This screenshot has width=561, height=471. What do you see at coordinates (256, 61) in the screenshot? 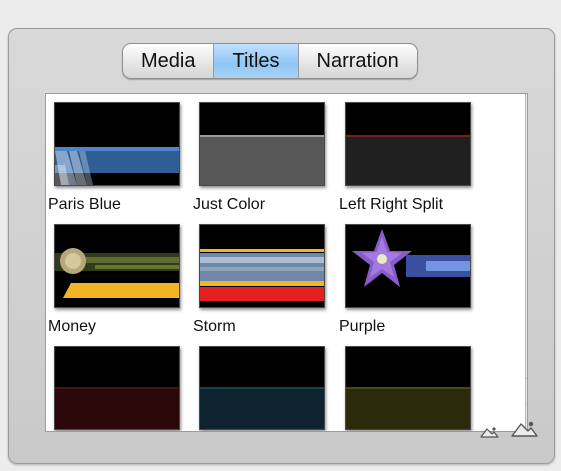
I see `tab-titles: Titles` at bounding box center [256, 61].